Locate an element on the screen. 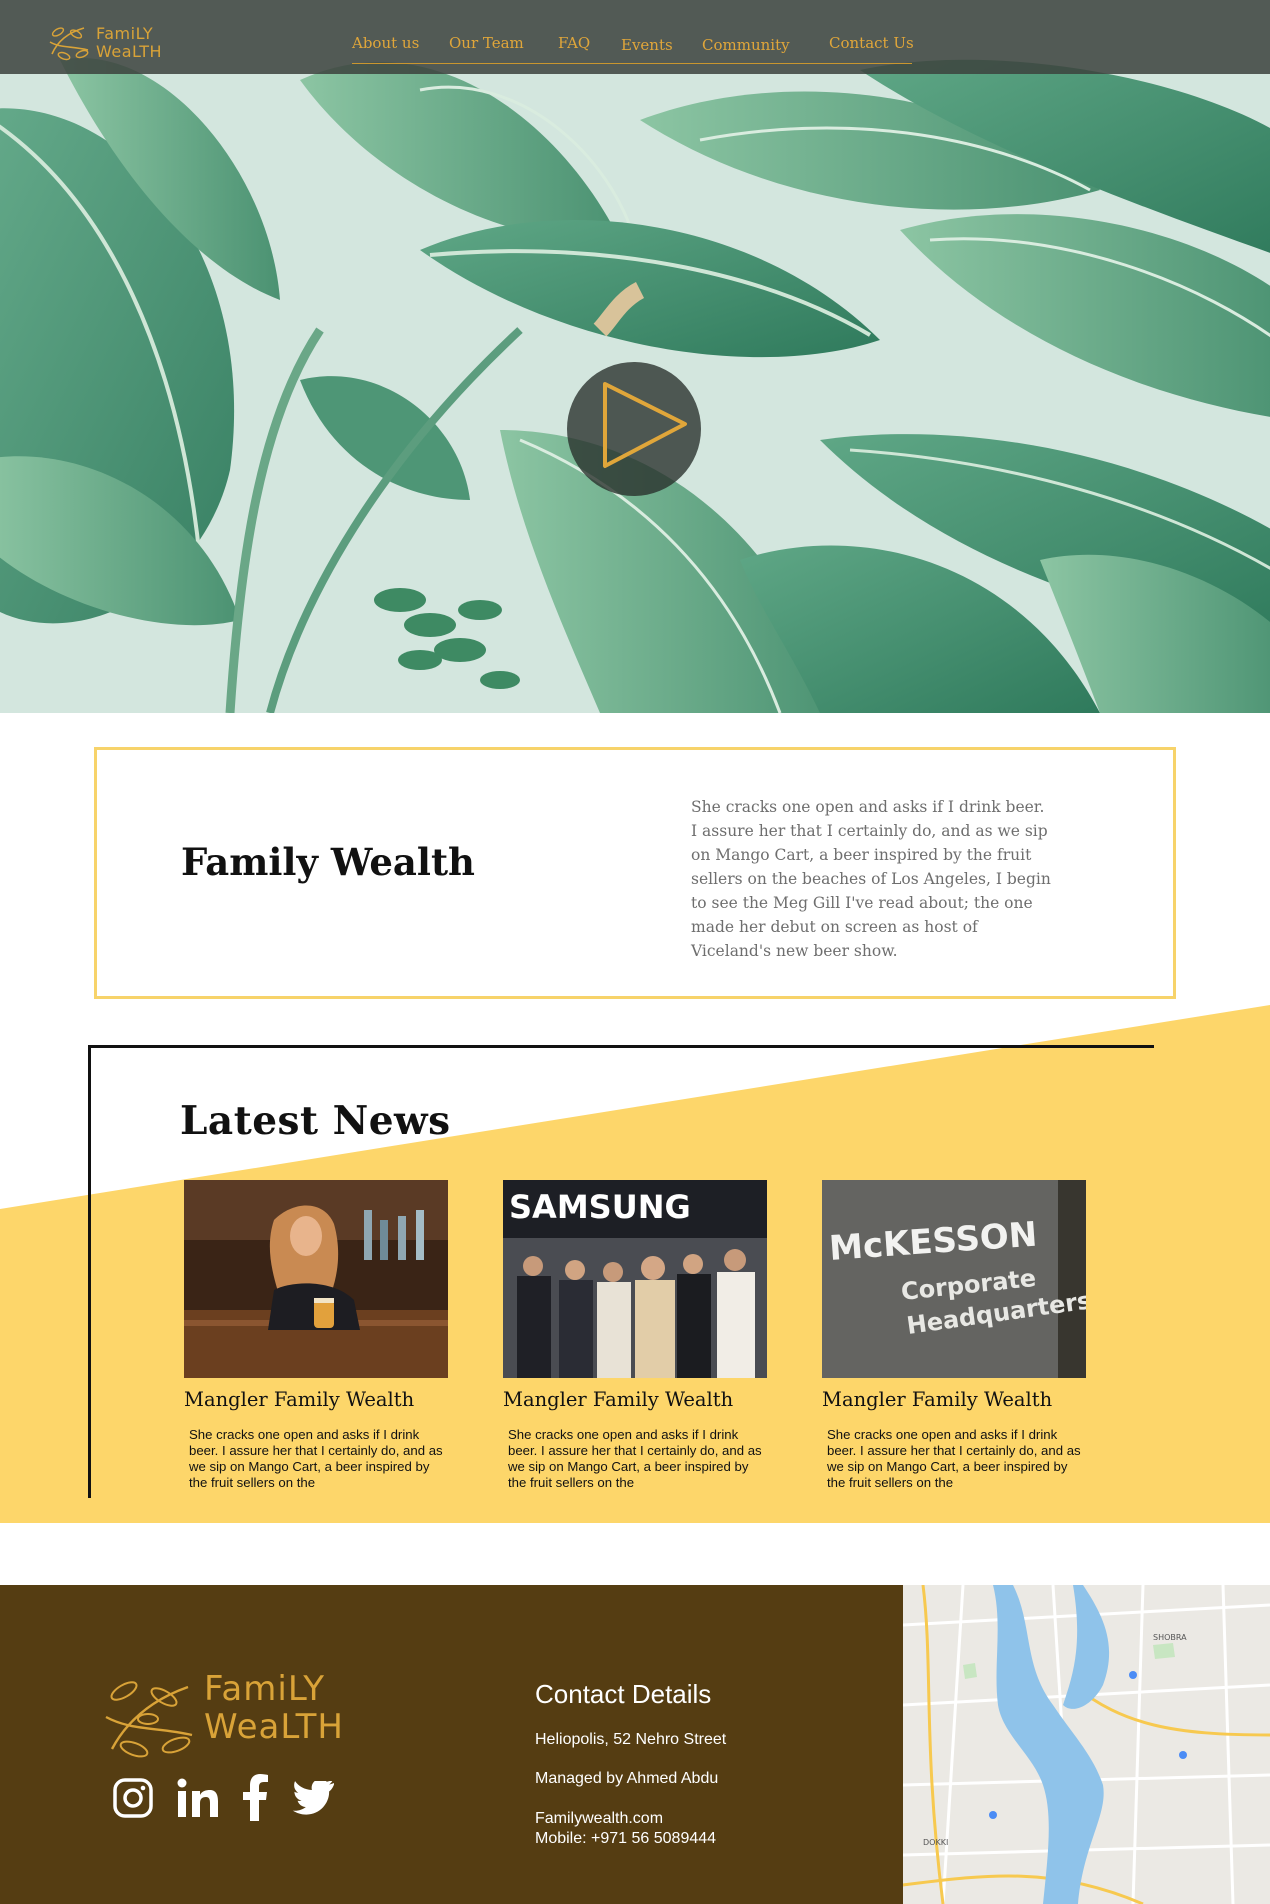 The image size is (1270, 1904). facebook-icon is located at coordinates (255, 1799).